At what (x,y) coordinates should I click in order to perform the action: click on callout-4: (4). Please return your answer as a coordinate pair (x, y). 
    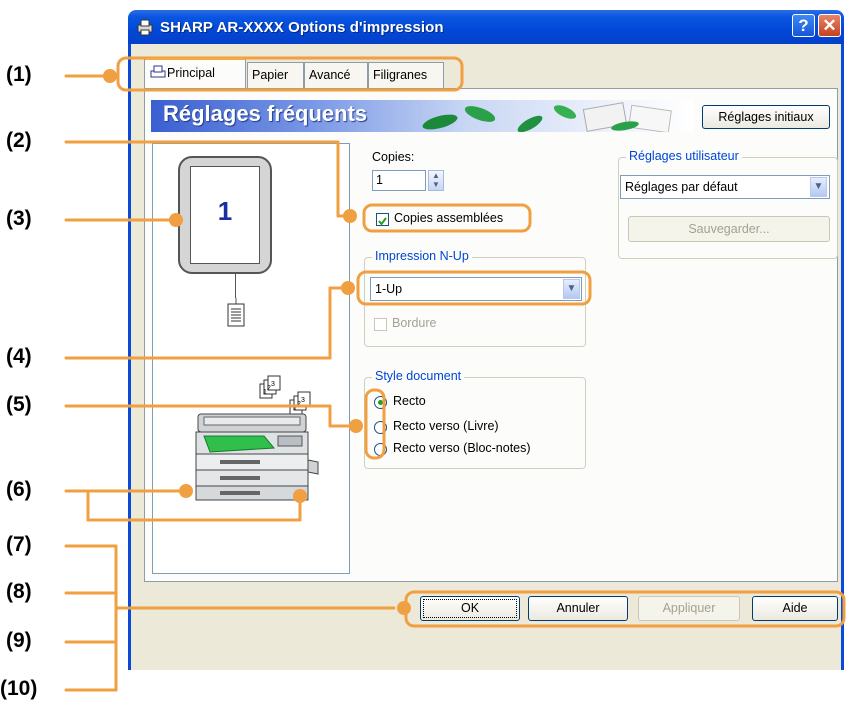
    Looking at the image, I should click on (19, 356).